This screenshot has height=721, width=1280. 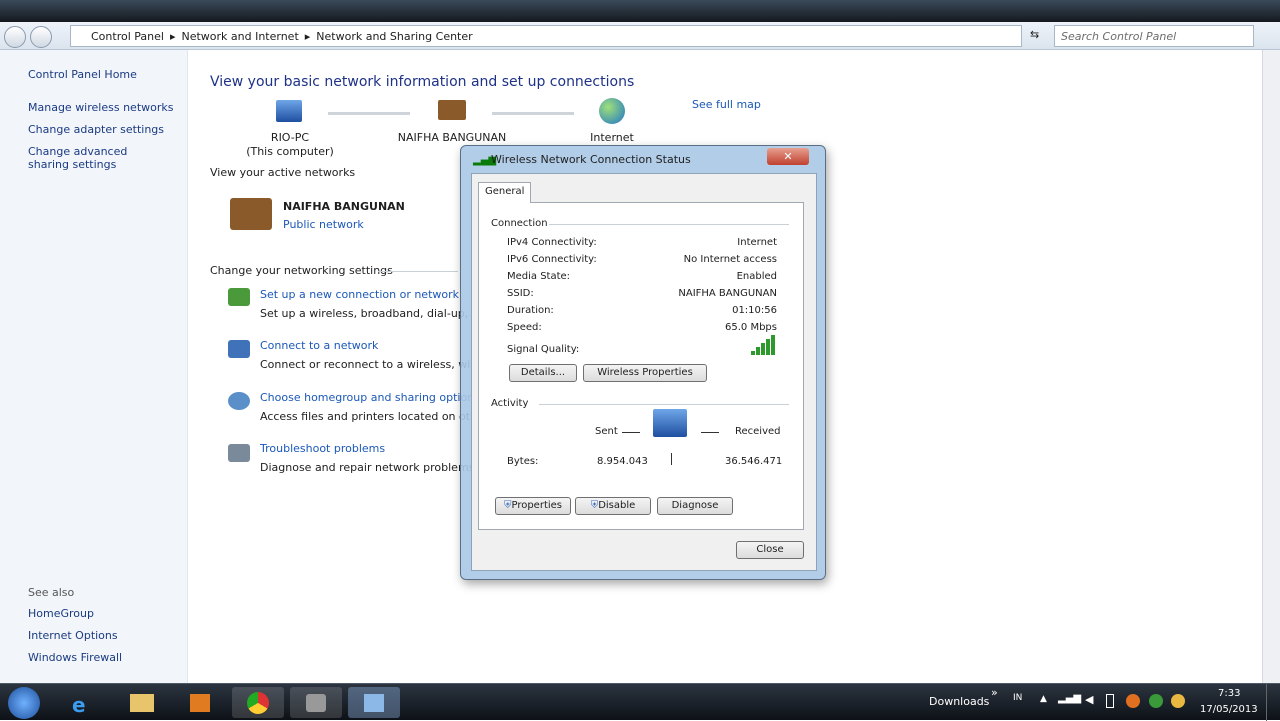 I want to click on value: 65.0 Mbps, so click(x=751, y=327).